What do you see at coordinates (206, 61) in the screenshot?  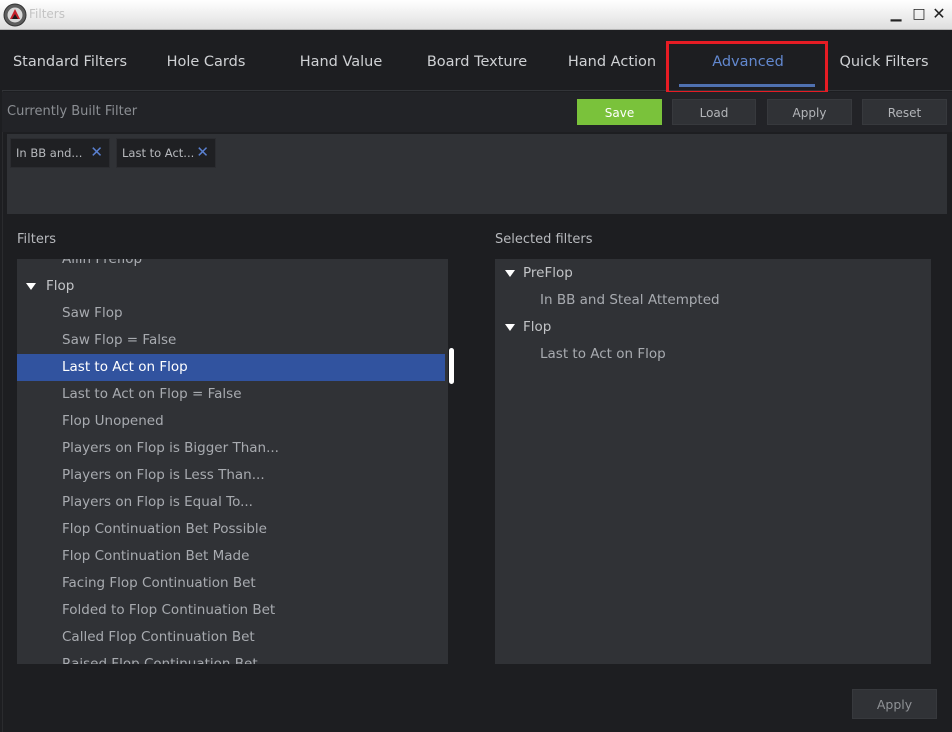 I see `tab-hole-cards: Hole Cards` at bounding box center [206, 61].